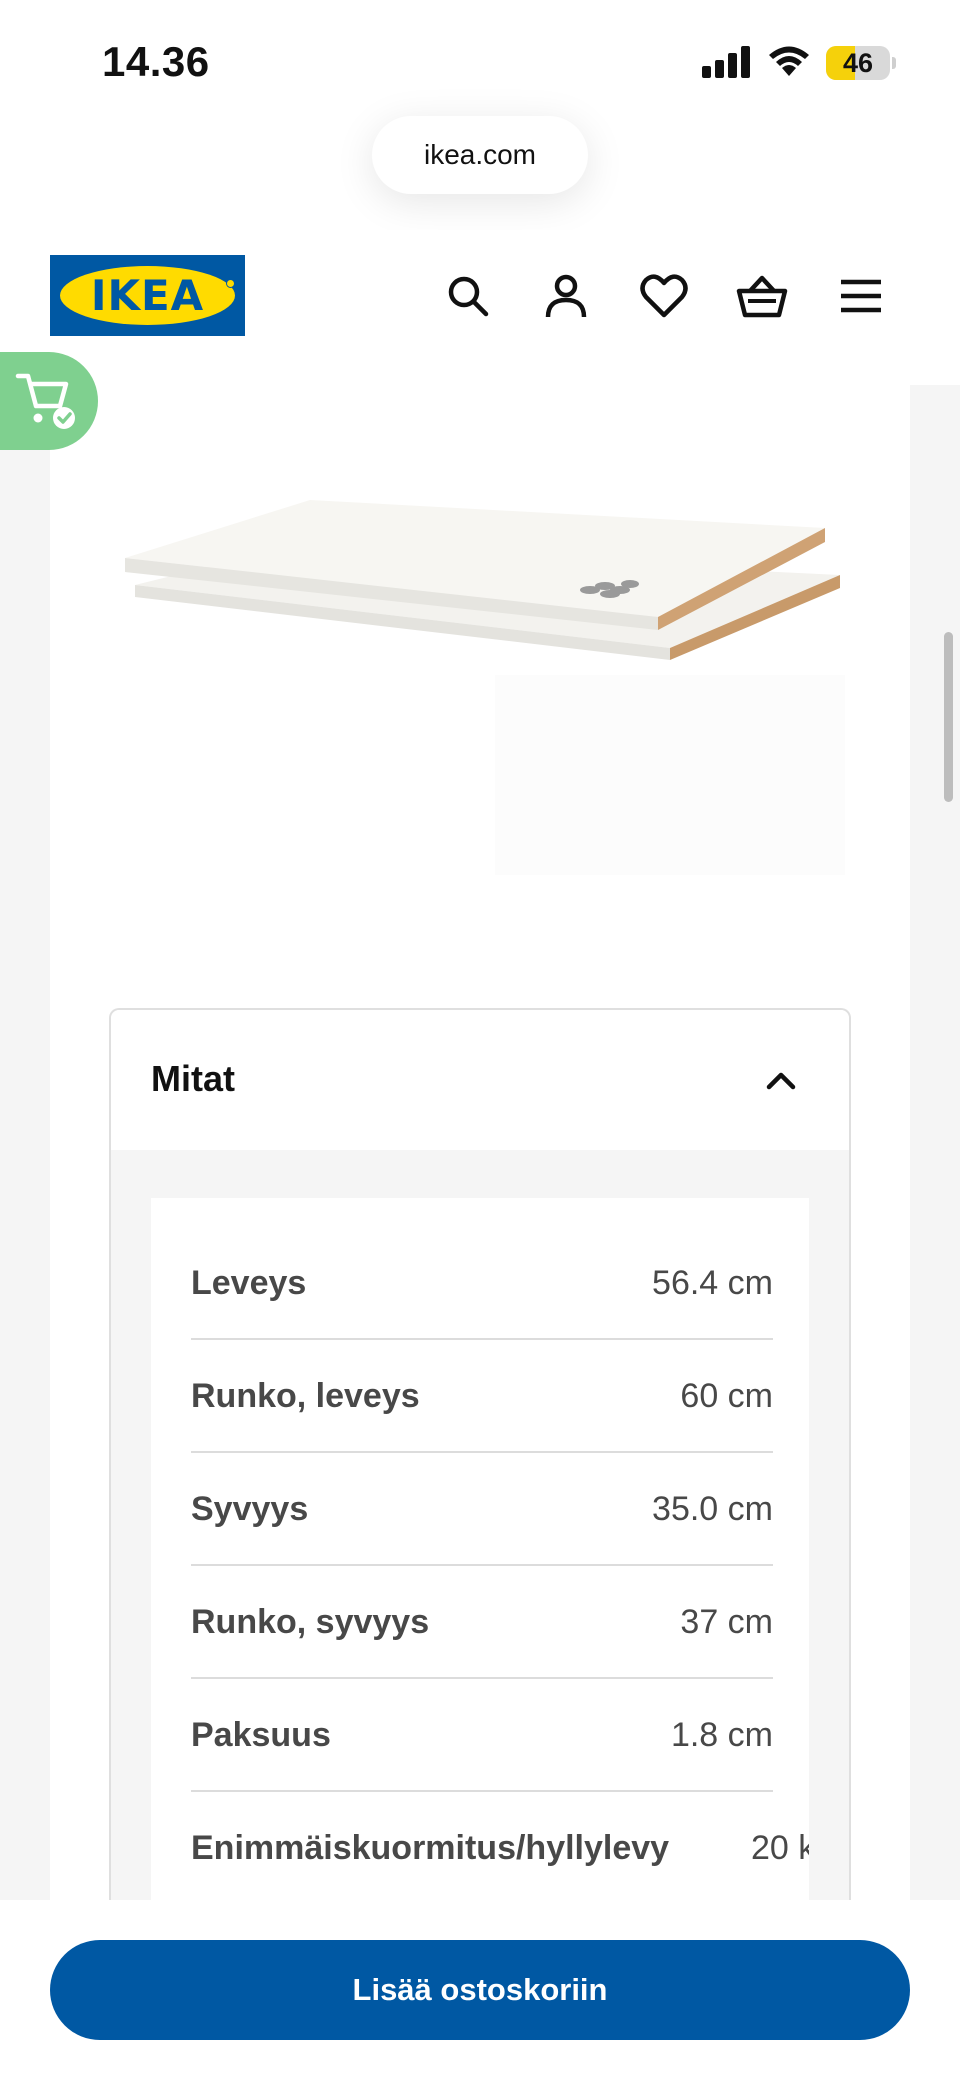  What do you see at coordinates (480, 55) in the screenshot?
I see `status-bar: 14.36 46` at bounding box center [480, 55].